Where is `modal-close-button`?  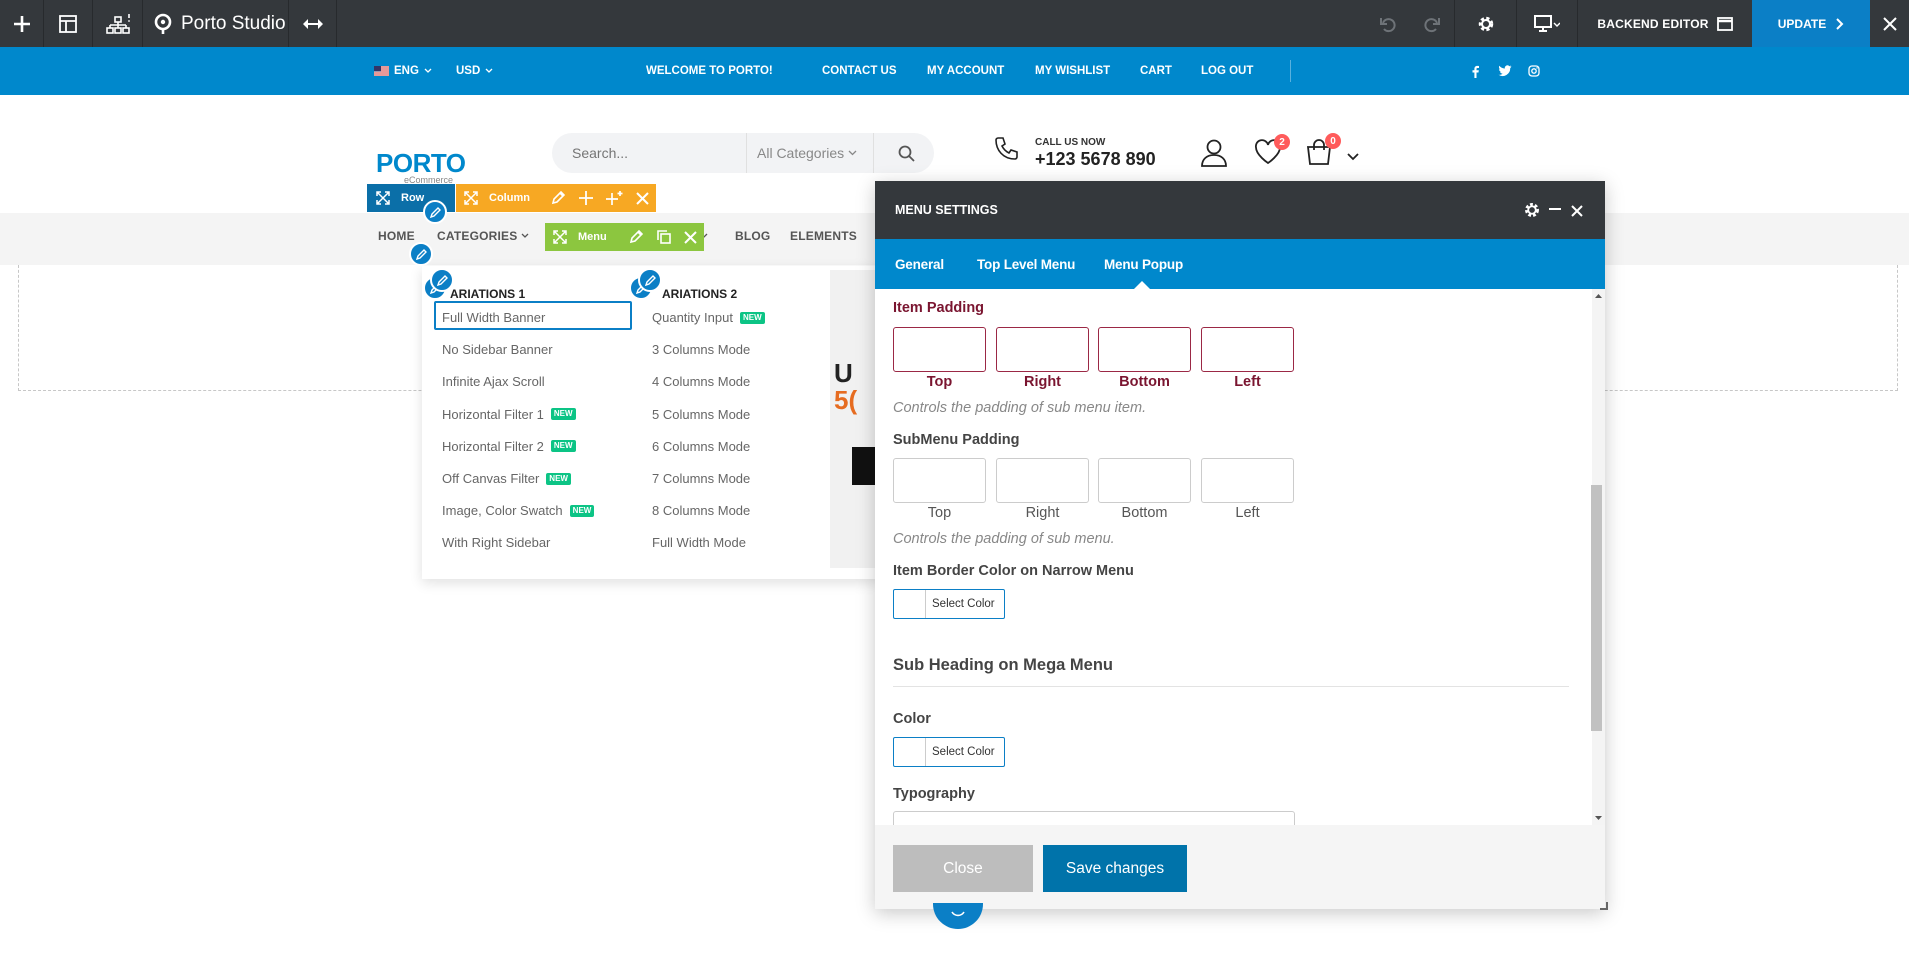
modal-close-button is located at coordinates (1577, 213).